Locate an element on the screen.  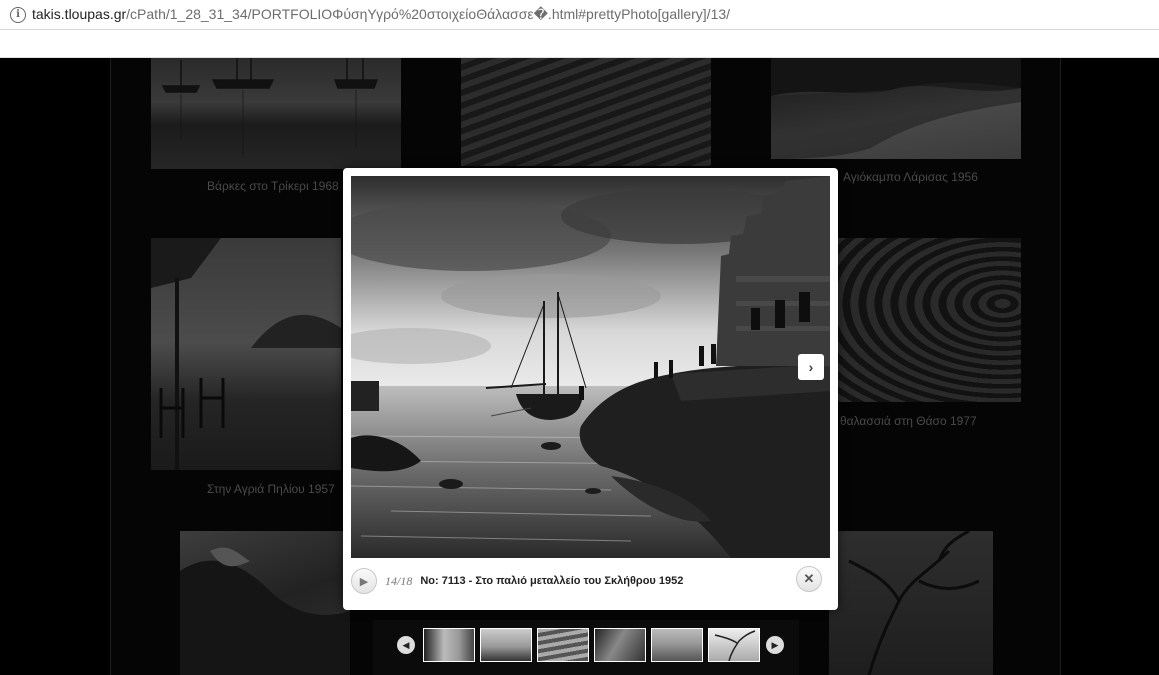
lightbox-next-button: › is located at coordinates (811, 367).